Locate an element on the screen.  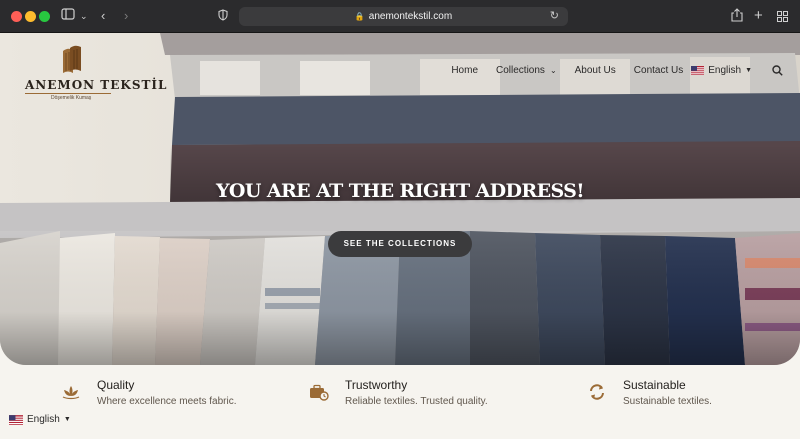
nav-contact-us: Contact Us is located at coordinates (658, 70).